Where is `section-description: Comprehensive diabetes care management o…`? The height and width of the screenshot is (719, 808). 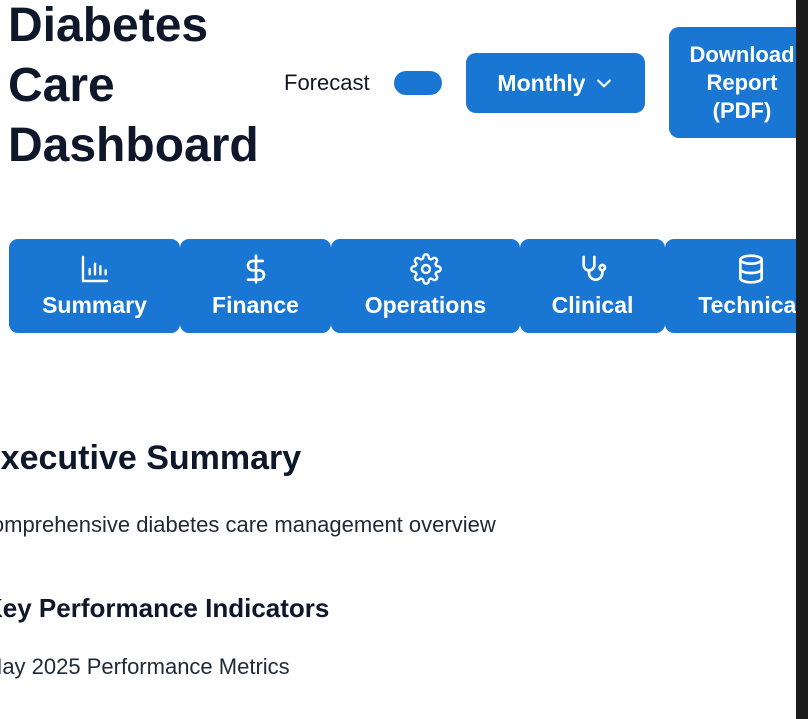 section-description: Comprehensive diabetes care management o… is located at coordinates (248, 524).